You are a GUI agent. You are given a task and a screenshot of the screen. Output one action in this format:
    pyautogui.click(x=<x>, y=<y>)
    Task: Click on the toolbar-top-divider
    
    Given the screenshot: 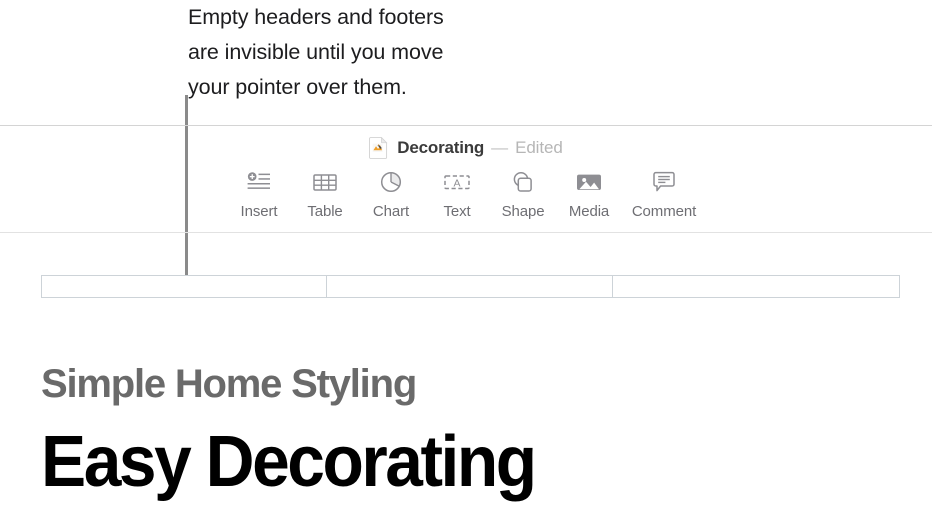 What is the action you would take?
    pyautogui.click(x=466, y=125)
    